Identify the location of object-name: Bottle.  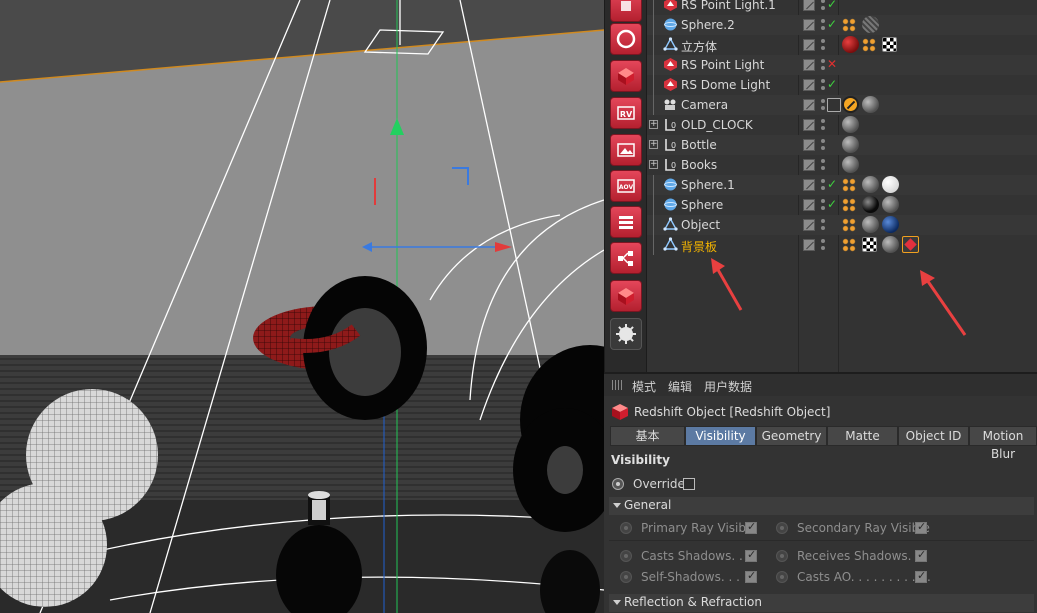
(699, 145).